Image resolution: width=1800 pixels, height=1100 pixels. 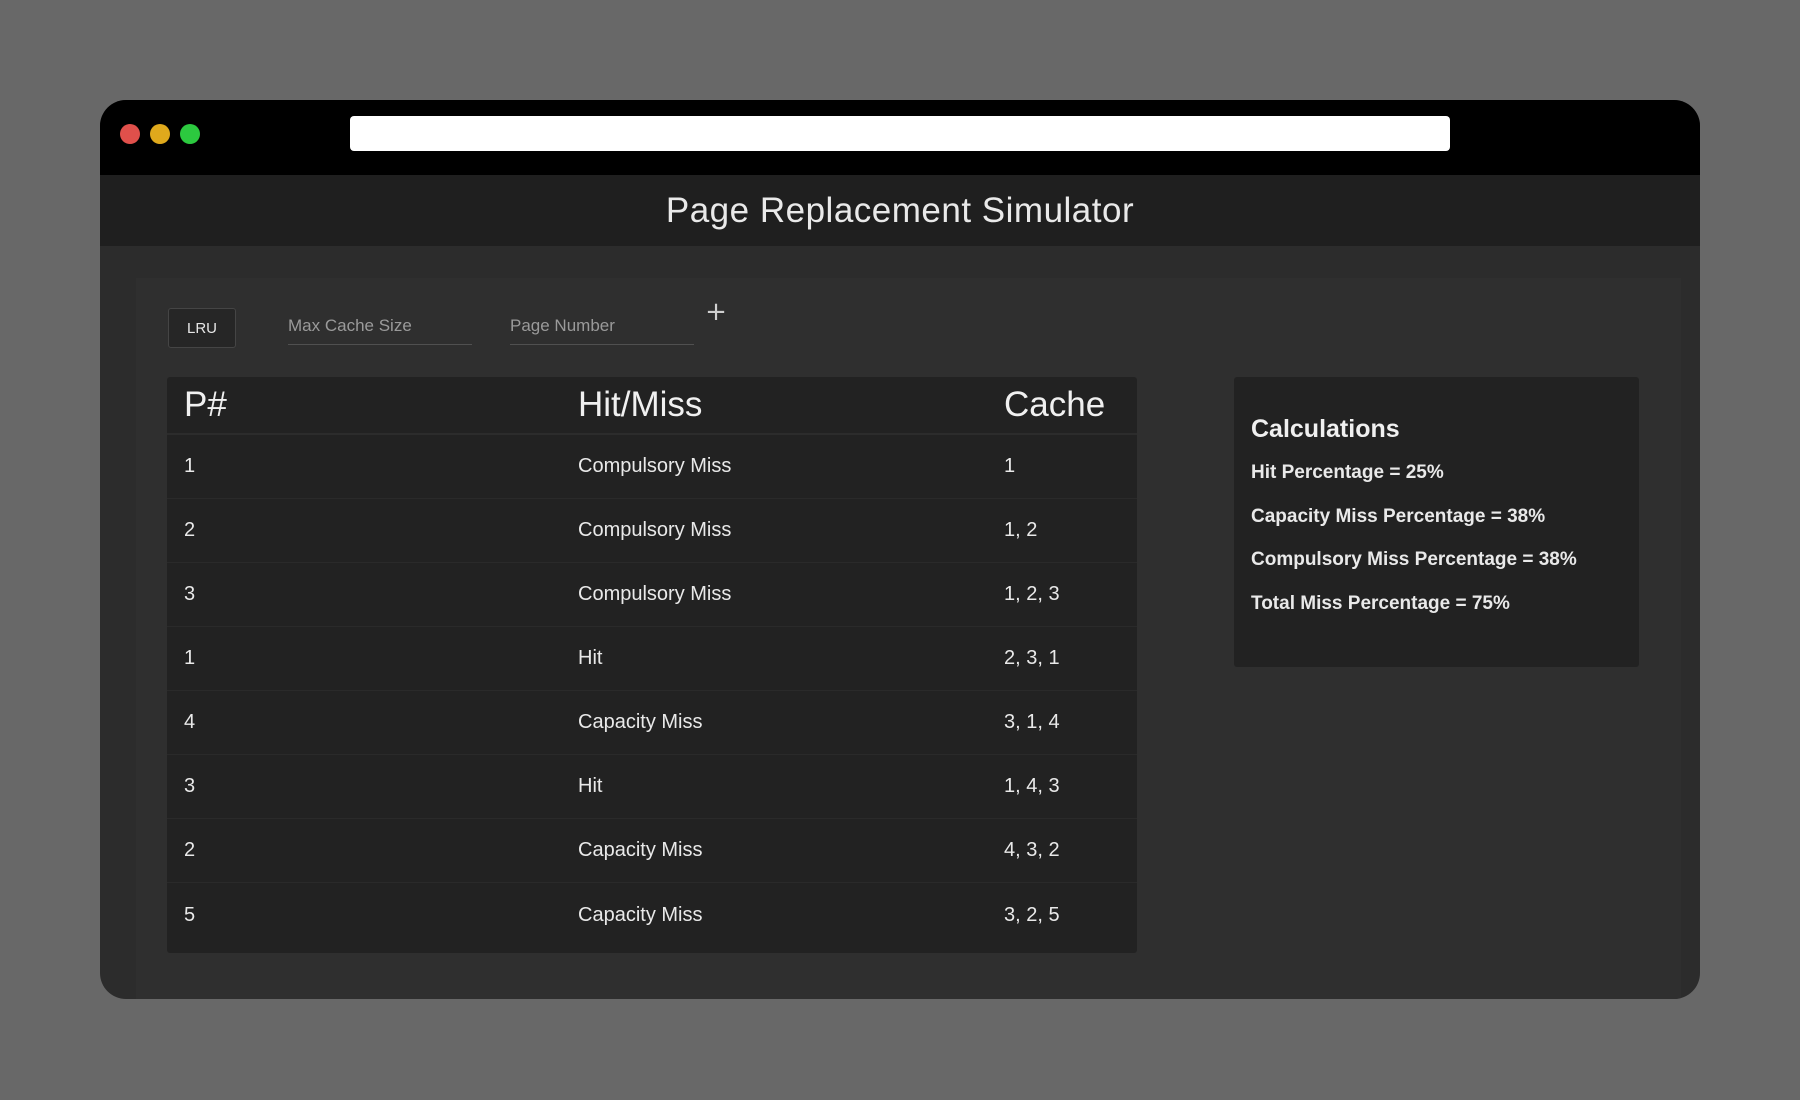 I want to click on app-header: Page Replacement Simulator, so click(x=900, y=210).